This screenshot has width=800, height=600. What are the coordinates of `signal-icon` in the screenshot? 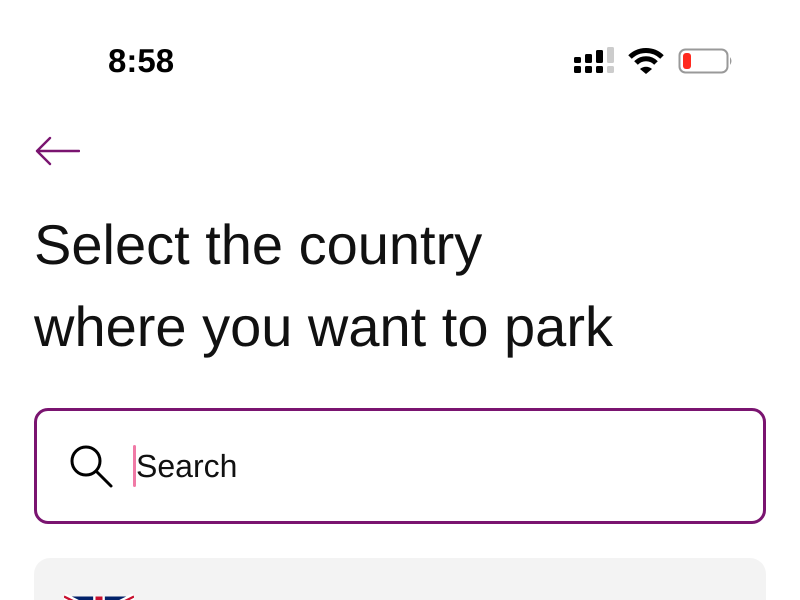 It's located at (594, 61).